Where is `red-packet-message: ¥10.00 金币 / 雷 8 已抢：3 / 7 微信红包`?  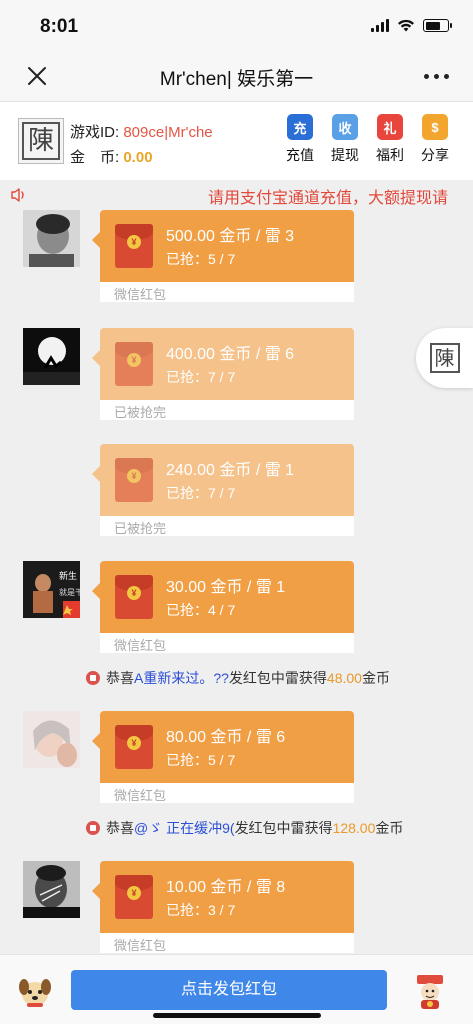 red-packet-message: ¥10.00 金币 / 雷 8 已抢：3 / 7 微信红包 is located at coordinates (236, 907).